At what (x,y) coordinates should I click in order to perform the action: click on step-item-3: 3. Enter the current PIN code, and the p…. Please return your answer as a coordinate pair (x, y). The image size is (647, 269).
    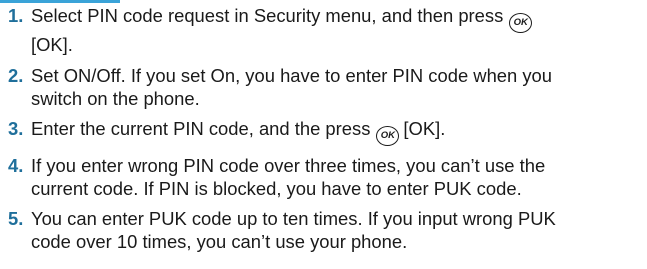
    Looking at the image, I should click on (324, 131).